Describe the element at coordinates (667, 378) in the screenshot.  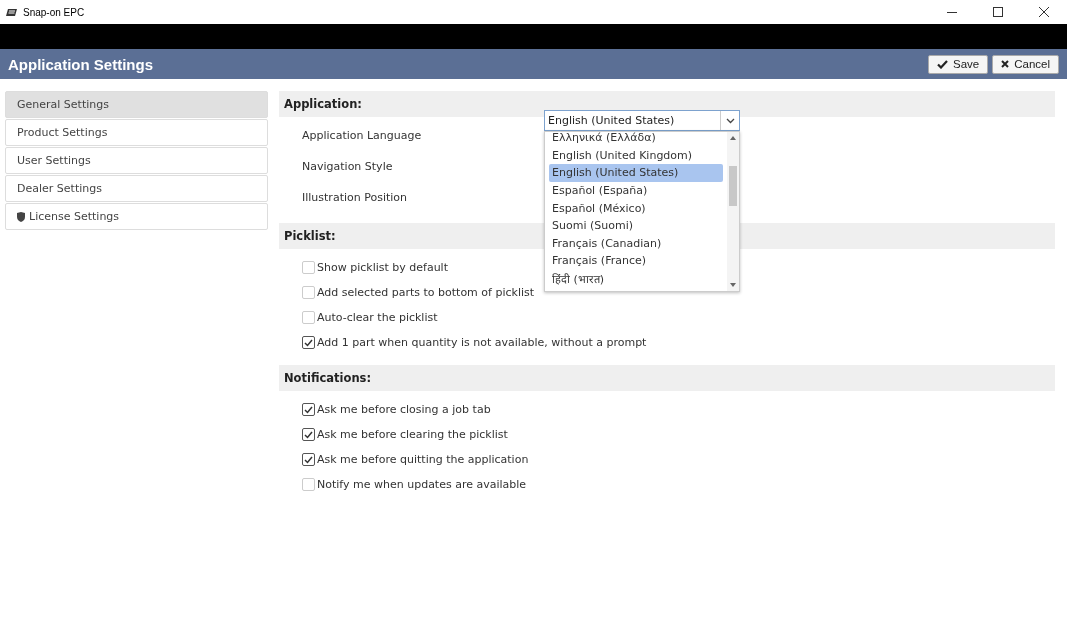
I see `section-heading: Notifications:` at that location.